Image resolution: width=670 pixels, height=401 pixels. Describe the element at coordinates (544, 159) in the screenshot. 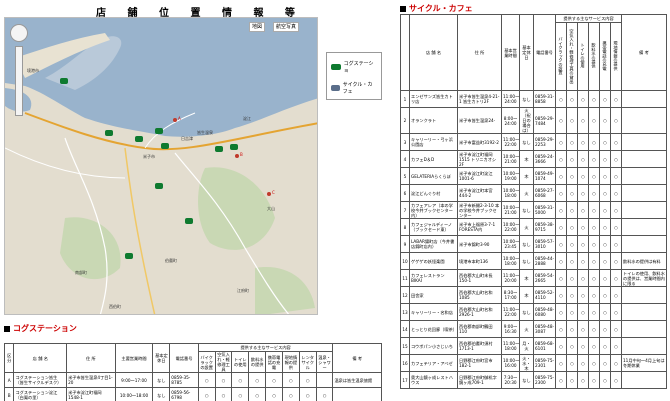

I see `table-cell-tel: 0859-24-3666` at that location.